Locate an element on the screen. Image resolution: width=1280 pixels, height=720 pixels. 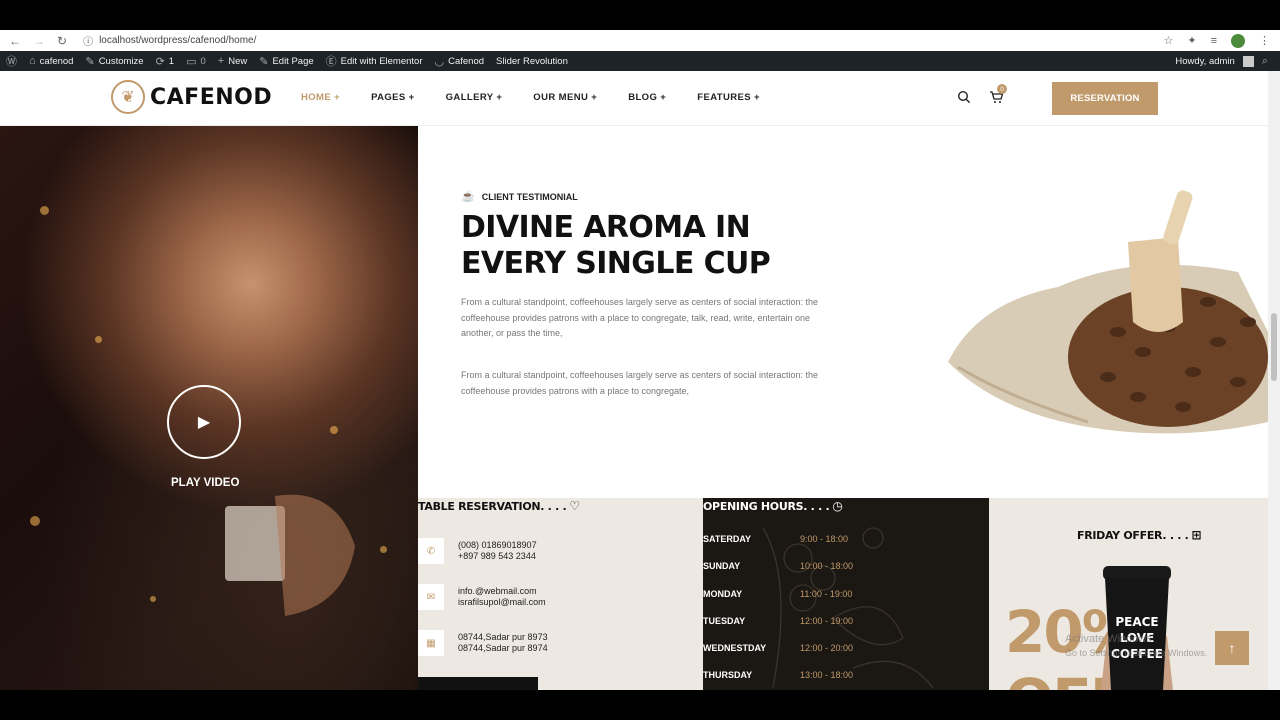
opening-hours-title-text: OPENING HOURS. . . . is located at coordinates (766, 506).